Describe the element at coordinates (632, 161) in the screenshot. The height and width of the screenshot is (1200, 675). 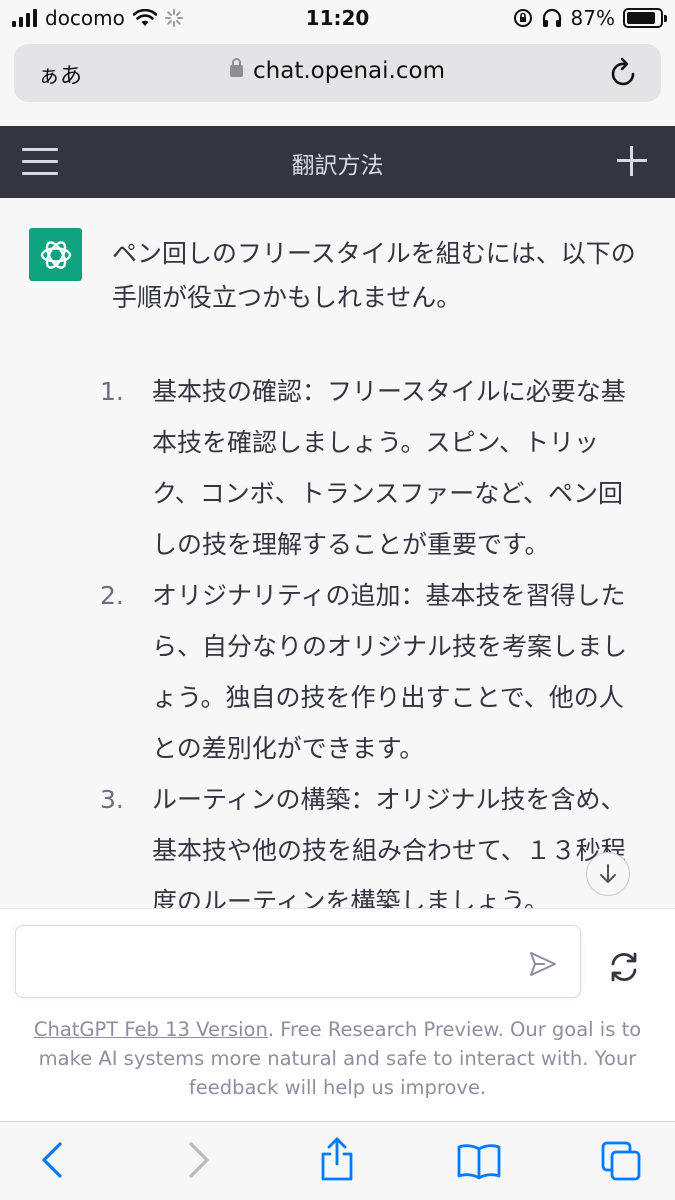
I see `plus-icon` at that location.